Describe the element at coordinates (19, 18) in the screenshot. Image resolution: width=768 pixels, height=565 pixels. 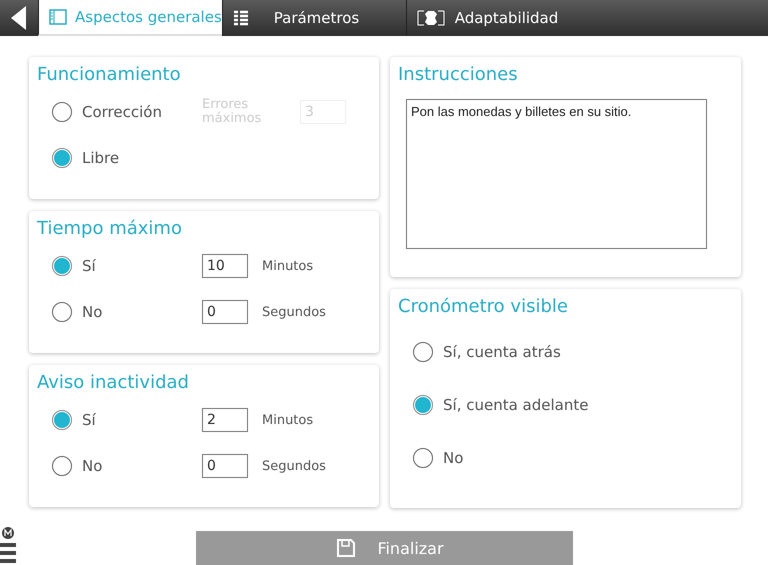
I see `back-arrow-icon` at that location.